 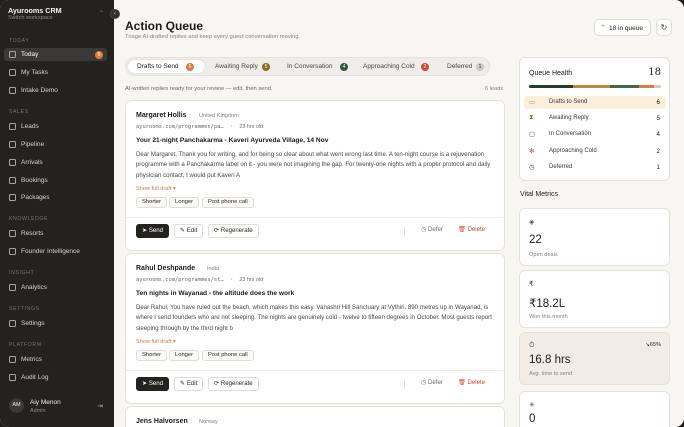 What do you see at coordinates (55, 287) in the screenshot?
I see `sidebar-item-analytics: Analytics` at bounding box center [55, 287].